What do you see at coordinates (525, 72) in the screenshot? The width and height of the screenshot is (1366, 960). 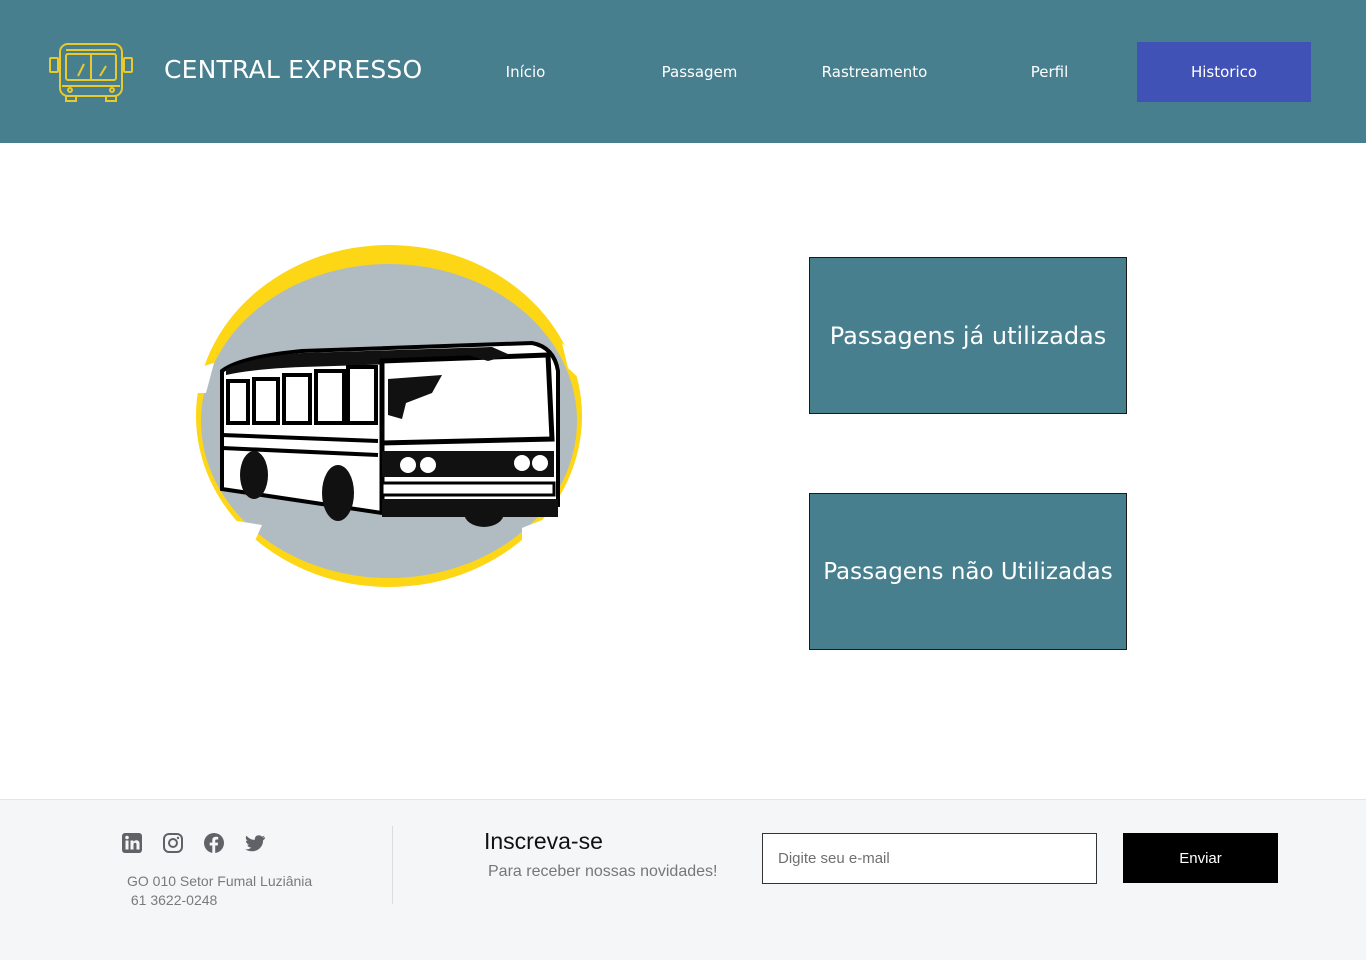 I see `nav-inicio: Início` at bounding box center [525, 72].